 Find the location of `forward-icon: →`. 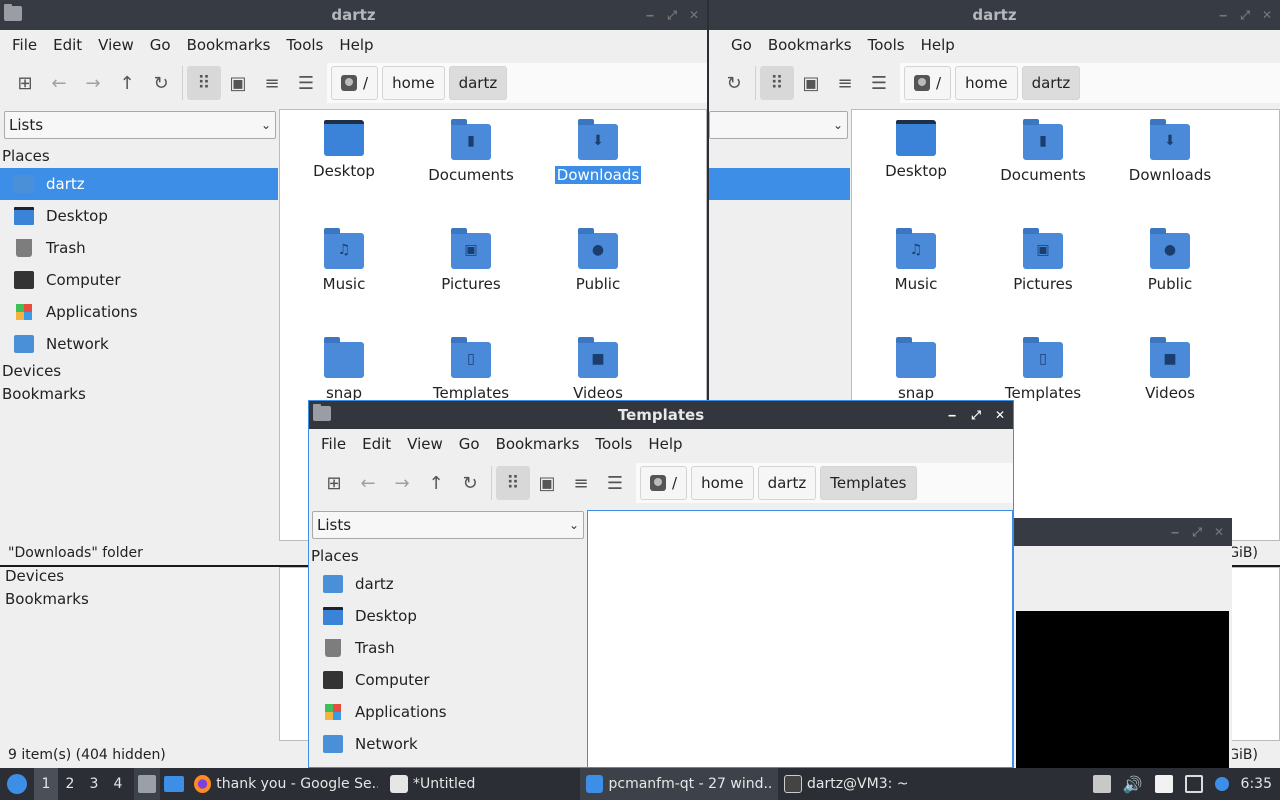

forward-icon: → is located at coordinates (93, 83).